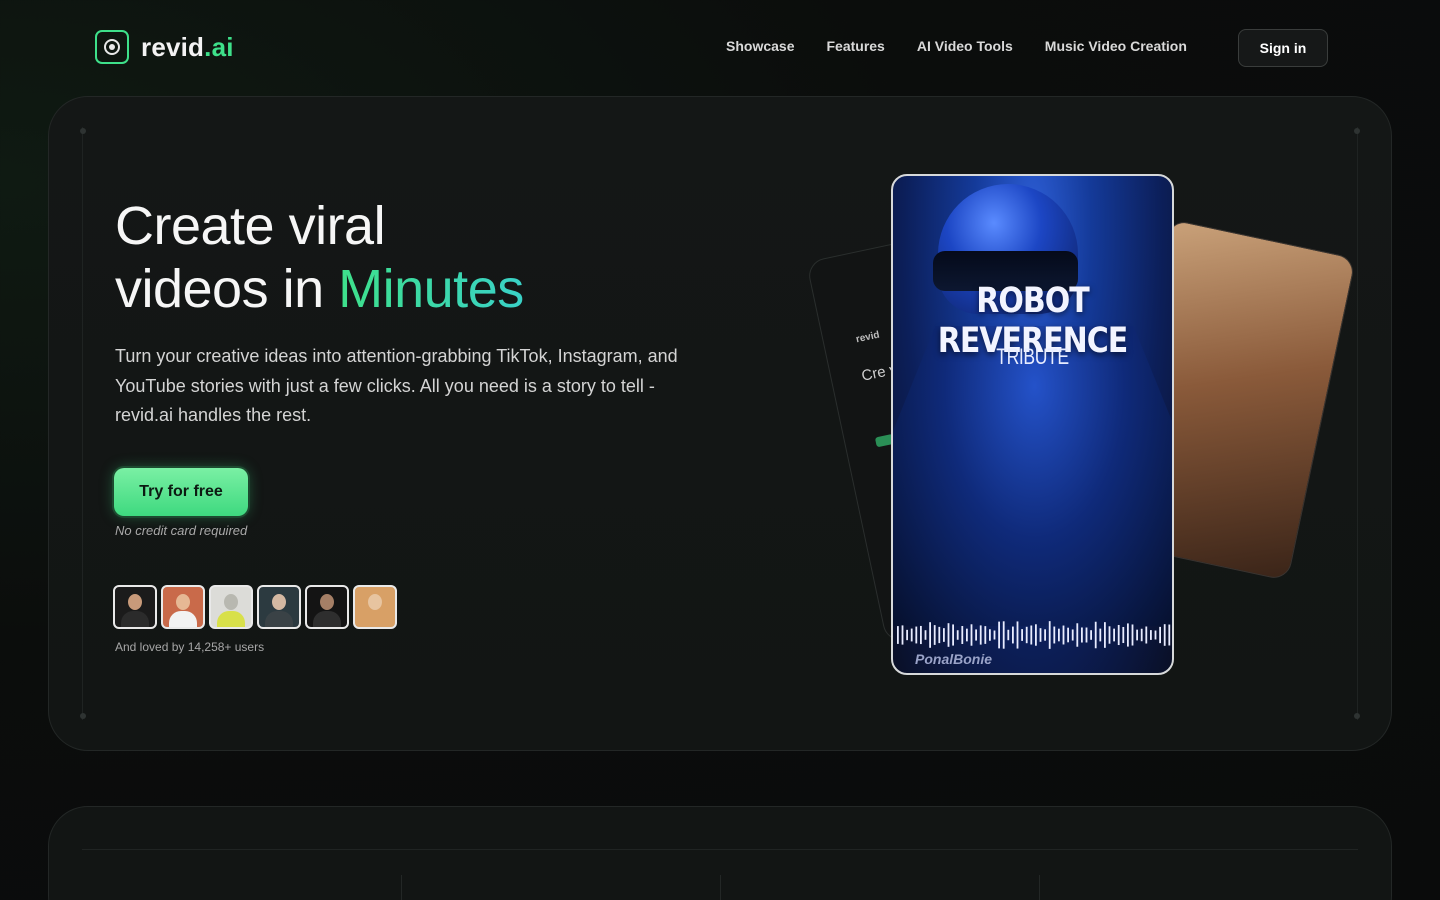  Describe the element at coordinates (255, 607) in the screenshot. I see `user-avatars` at that location.